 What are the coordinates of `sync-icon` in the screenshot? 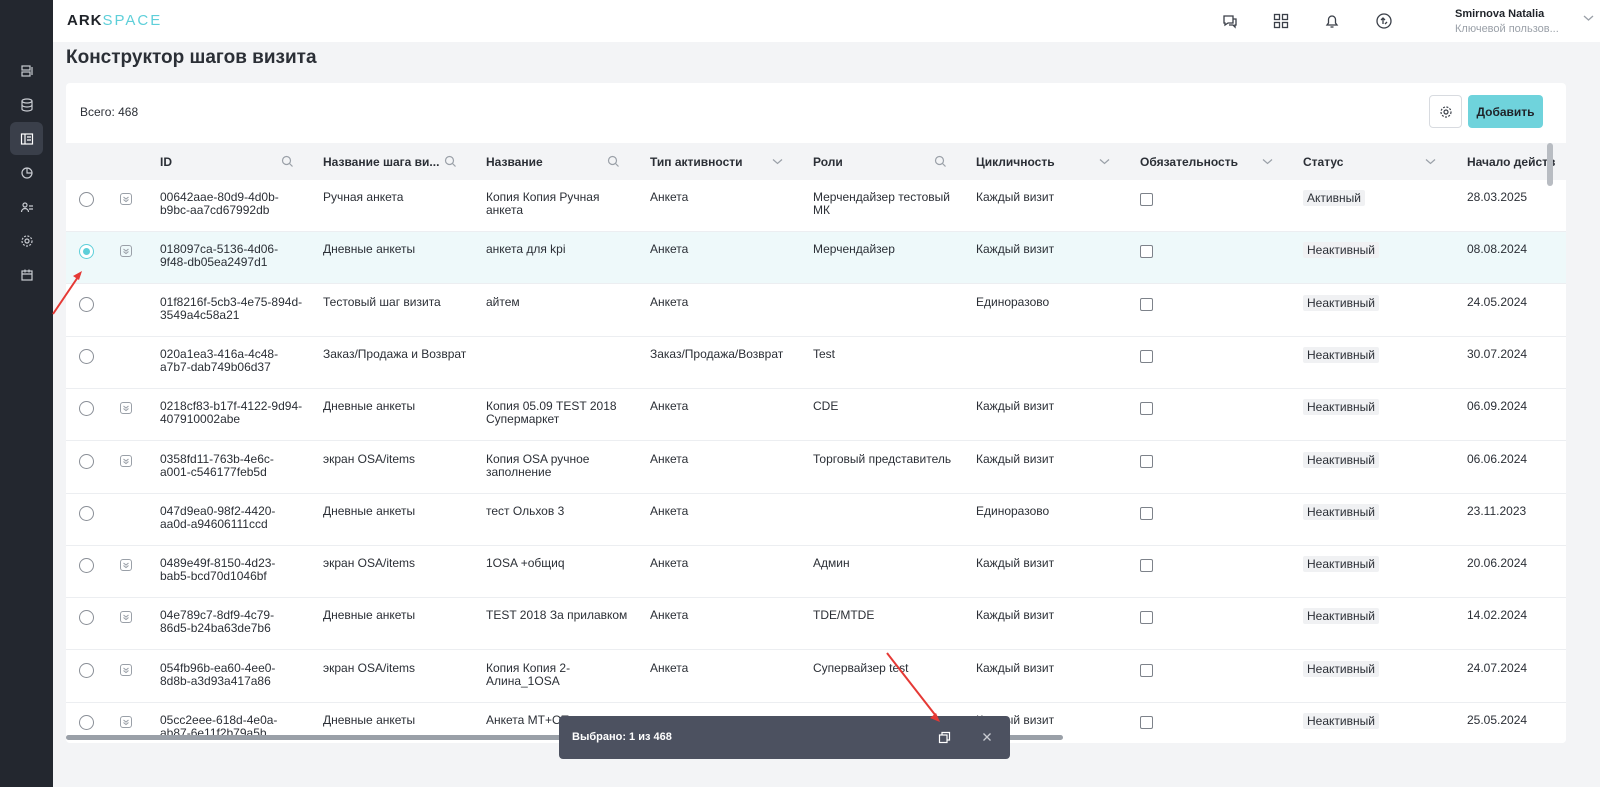 It's located at (1384, 21).